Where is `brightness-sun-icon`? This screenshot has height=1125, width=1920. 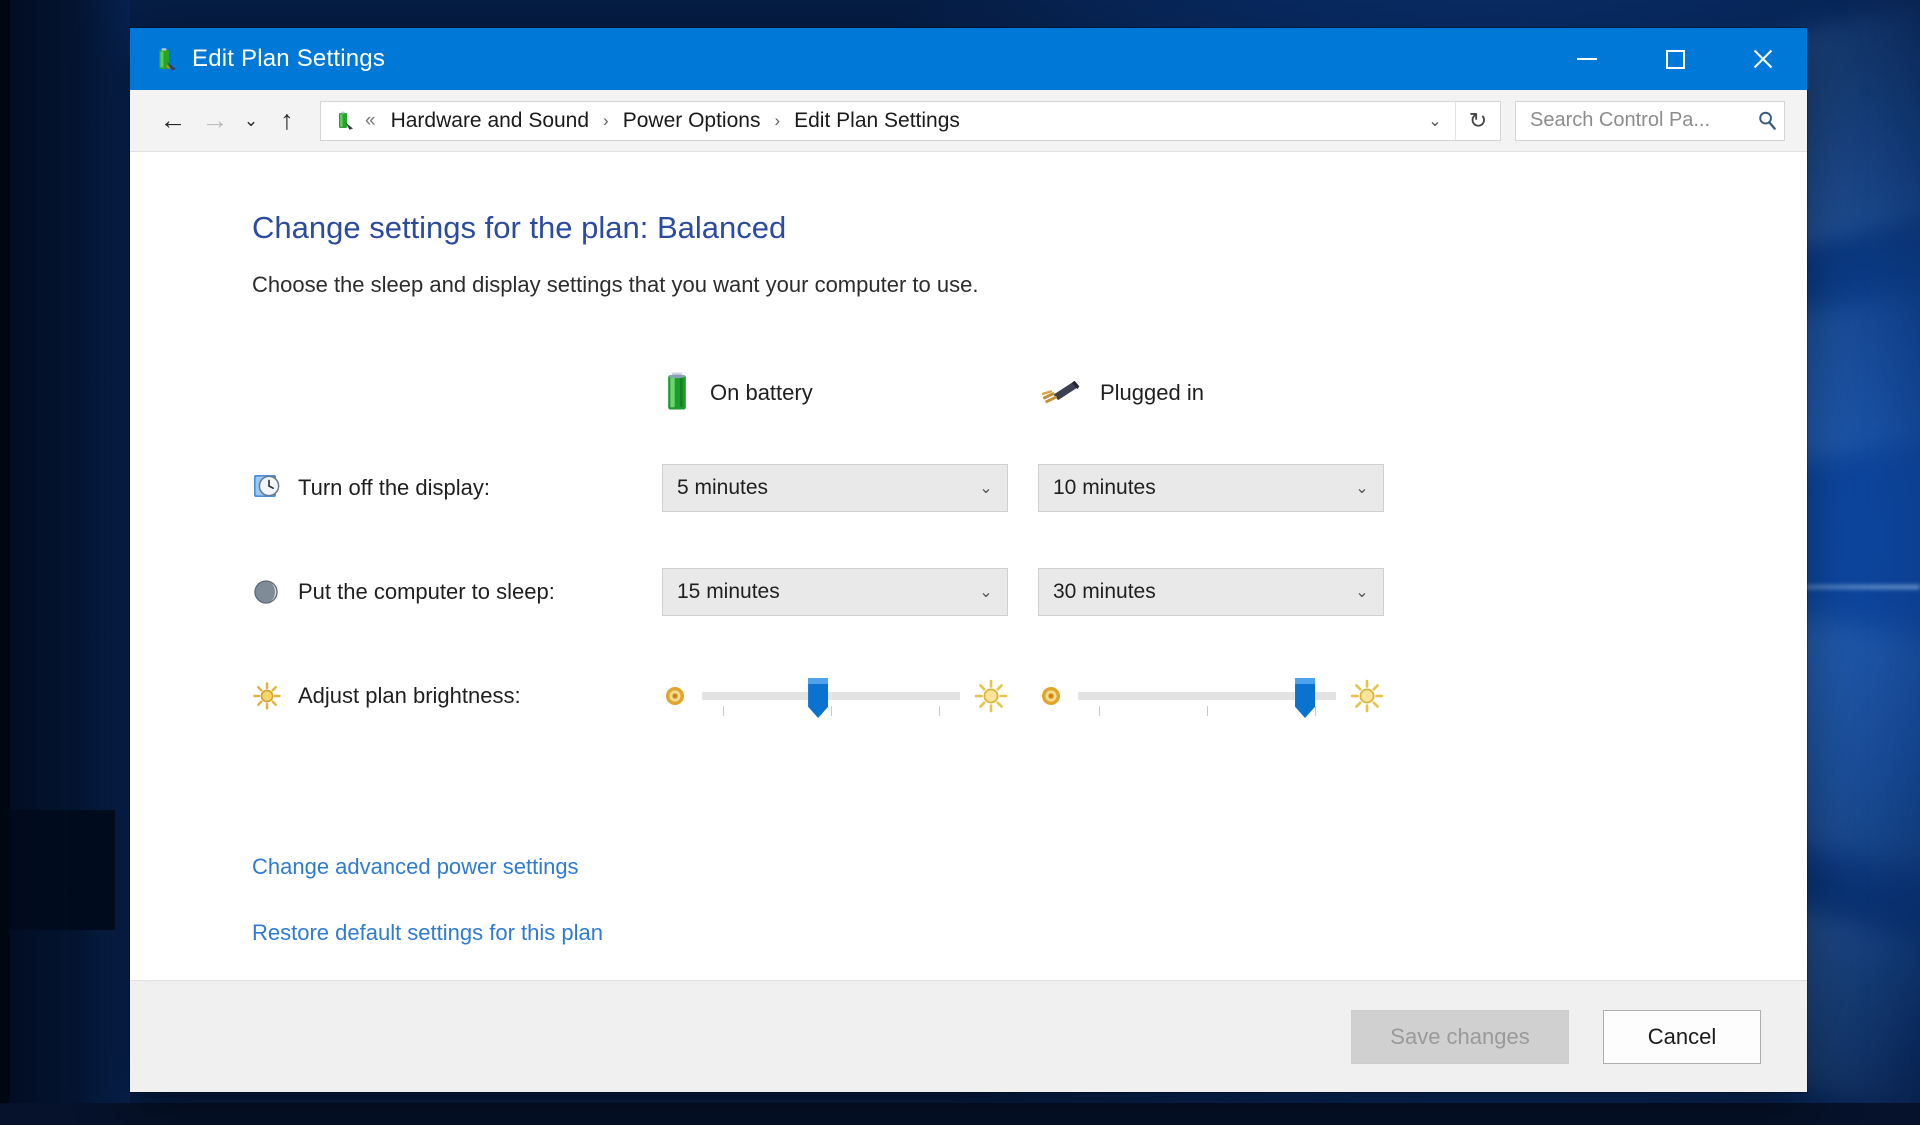
brightness-sun-icon is located at coordinates (267, 696).